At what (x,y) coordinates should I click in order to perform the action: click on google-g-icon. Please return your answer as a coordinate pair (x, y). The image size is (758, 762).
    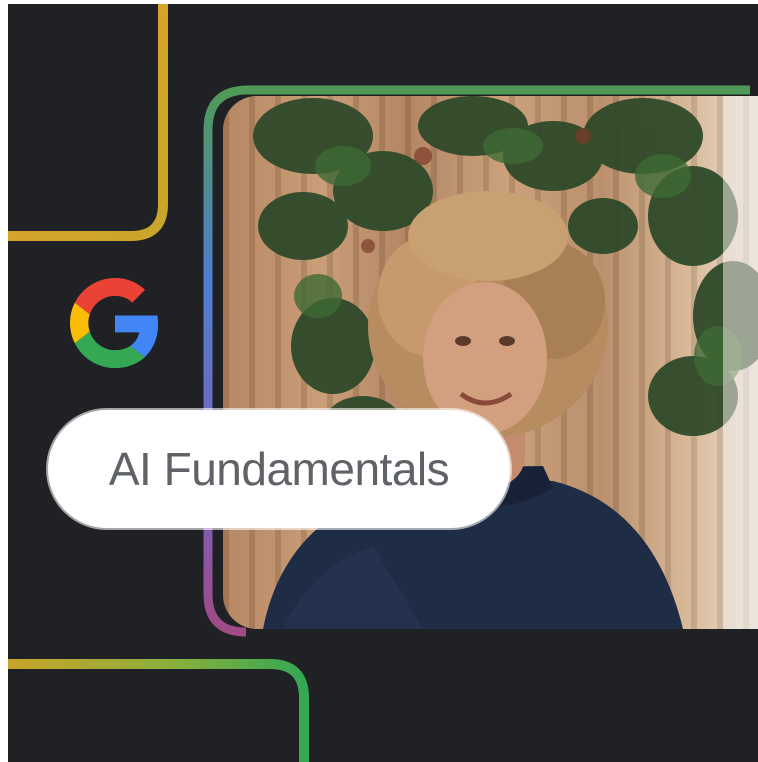
    Looking at the image, I should click on (114, 323).